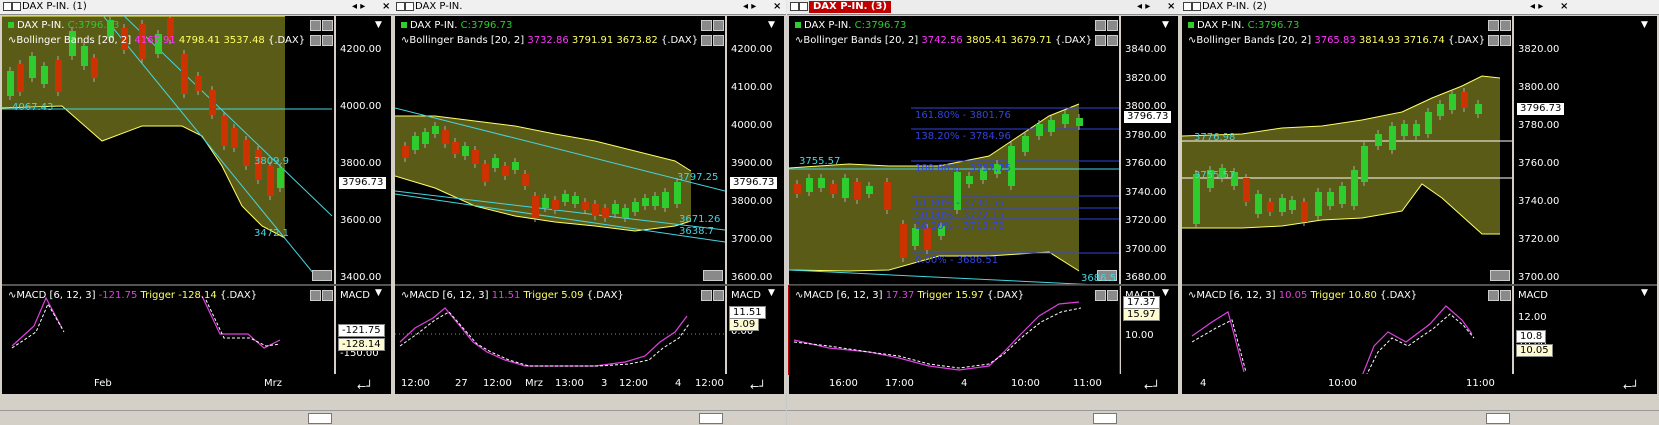 This screenshot has height=425, width=1659. I want to click on macd-axis: MACD ▼ ▼ -150.00 -121.75 -128.14, so click(363, 197).